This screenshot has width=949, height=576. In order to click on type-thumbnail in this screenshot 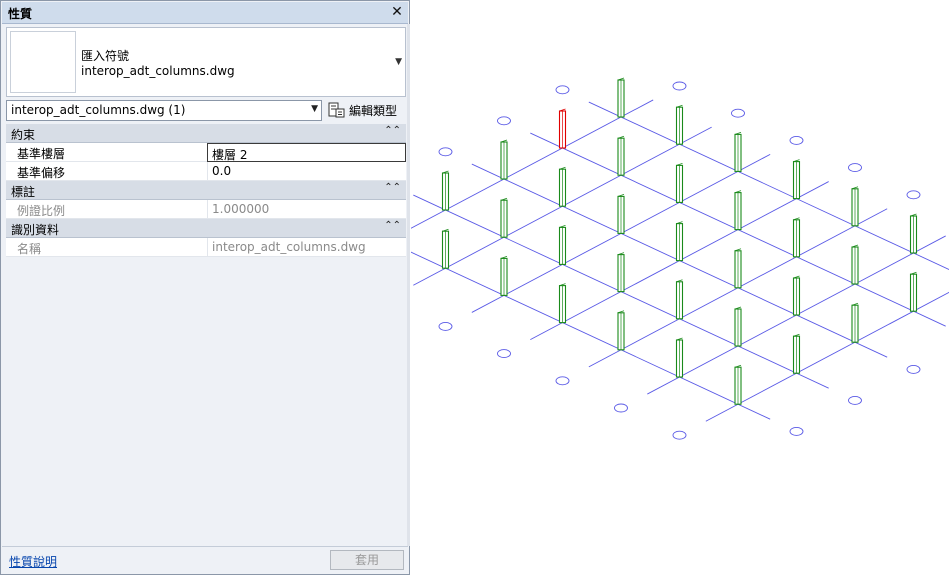, I will do `click(43, 62)`.